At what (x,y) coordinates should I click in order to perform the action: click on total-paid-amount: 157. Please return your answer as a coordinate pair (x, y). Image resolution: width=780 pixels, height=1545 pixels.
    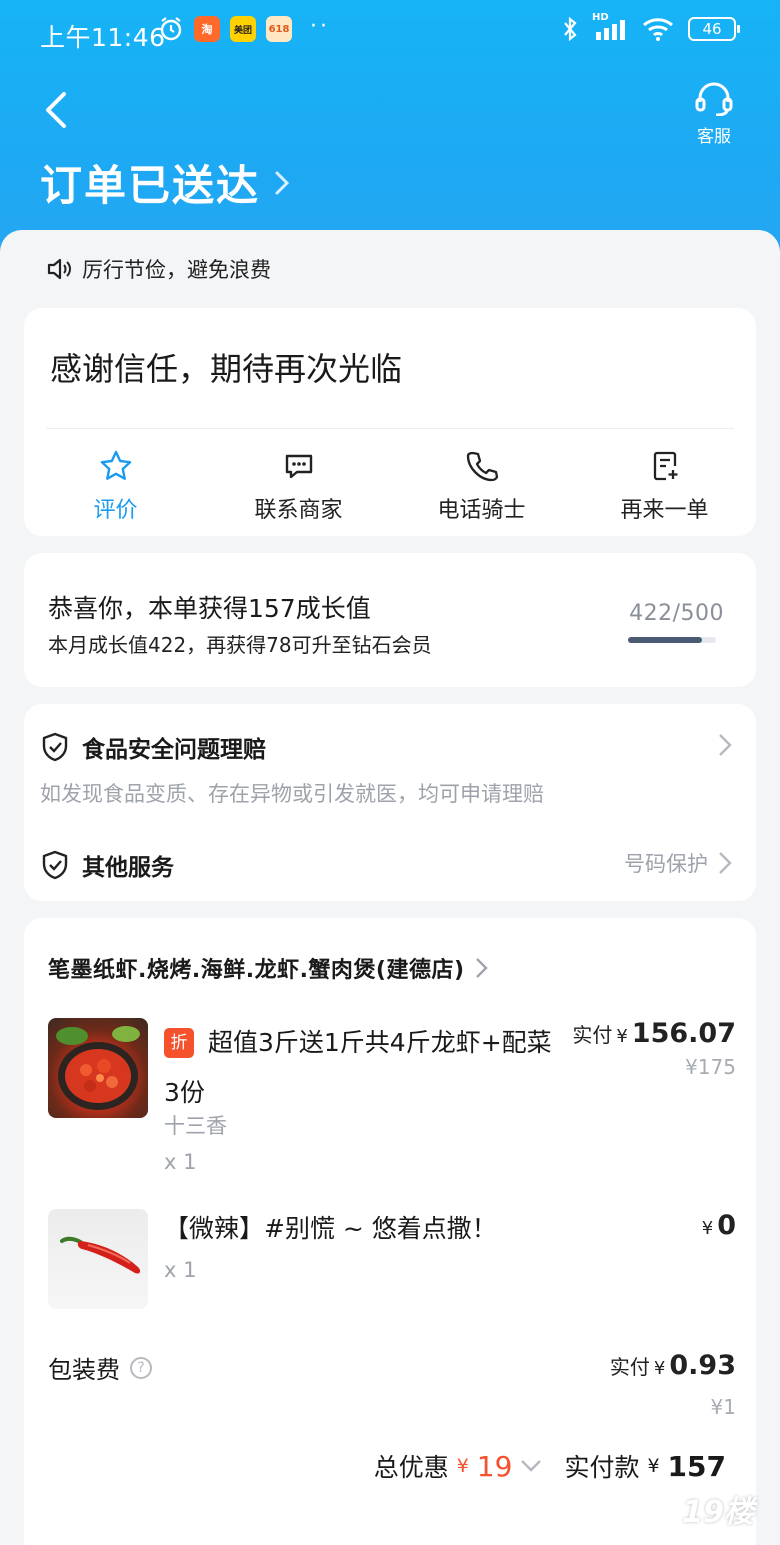
    Looking at the image, I should click on (696, 1466).